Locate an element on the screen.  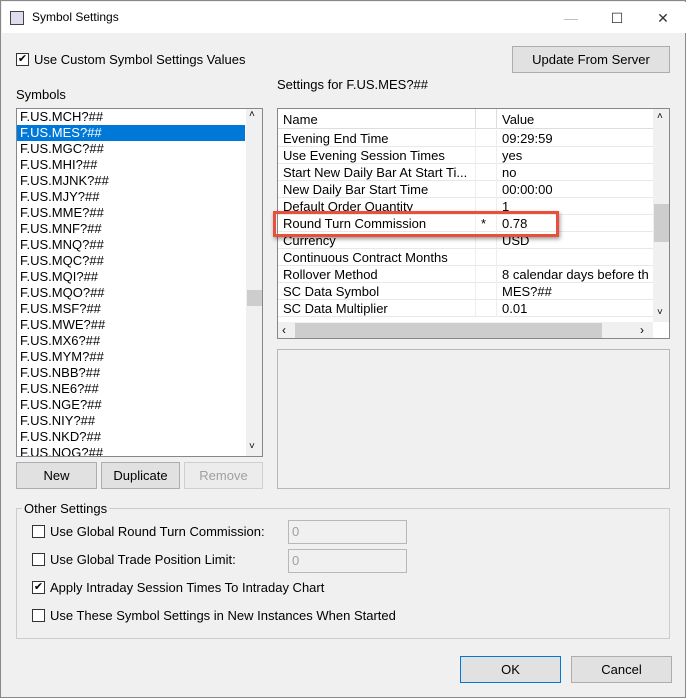
grid-row: Use Evening Session Times yes is located at coordinates (465, 155).